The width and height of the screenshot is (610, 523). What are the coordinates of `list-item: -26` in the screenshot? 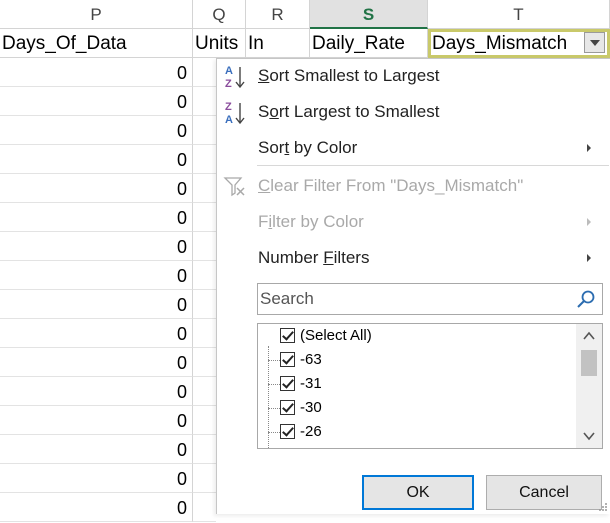 It's located at (416, 432).